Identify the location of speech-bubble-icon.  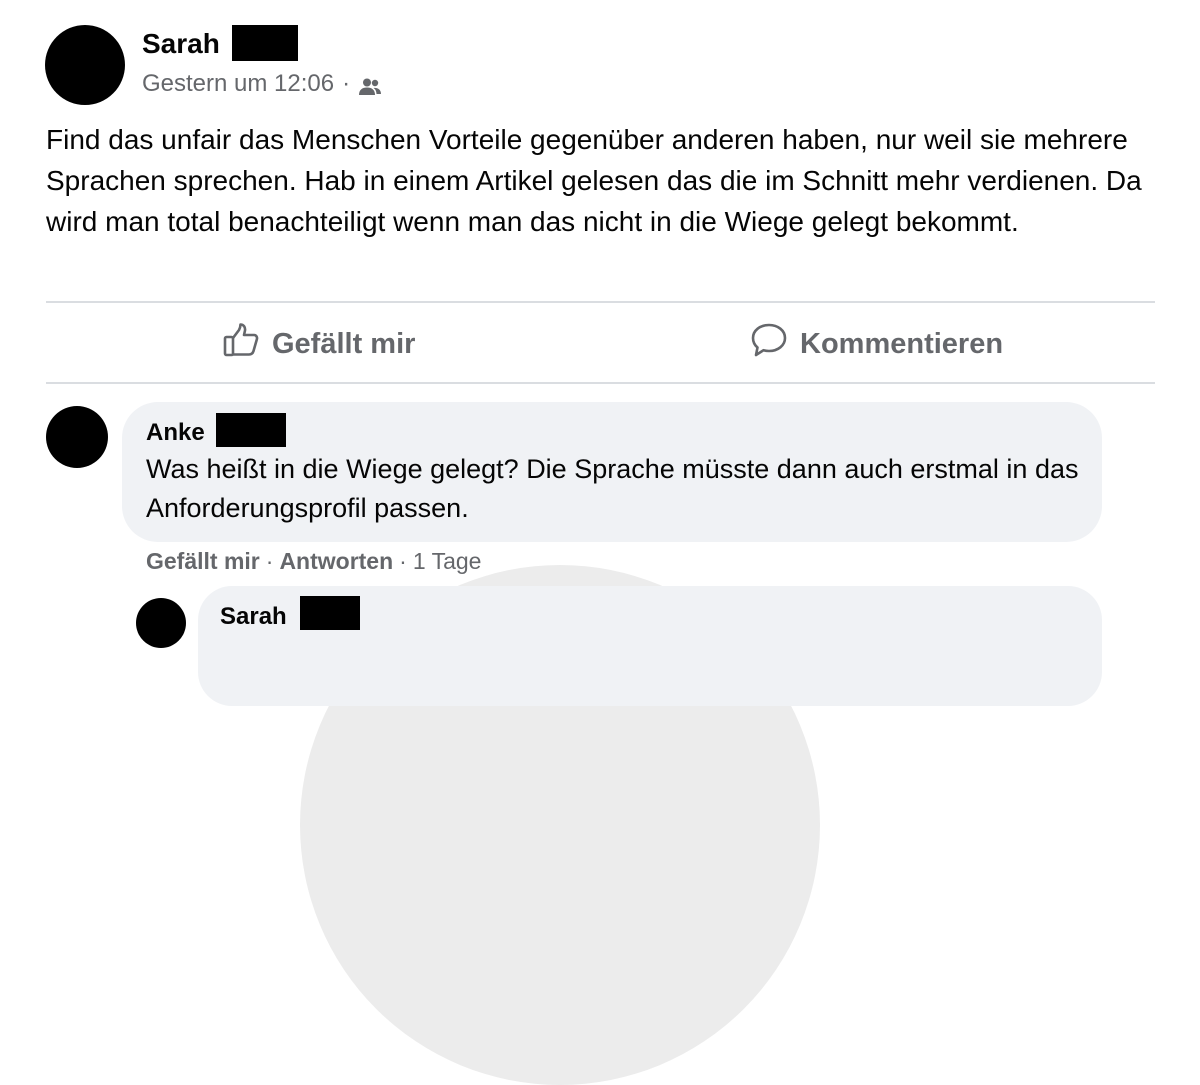
(775, 344).